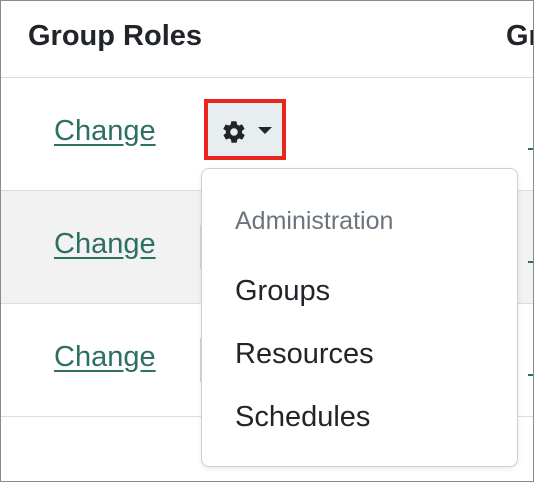  Describe the element at coordinates (115, 36) in the screenshot. I see `column-header-group-roles: Group Roles` at that location.